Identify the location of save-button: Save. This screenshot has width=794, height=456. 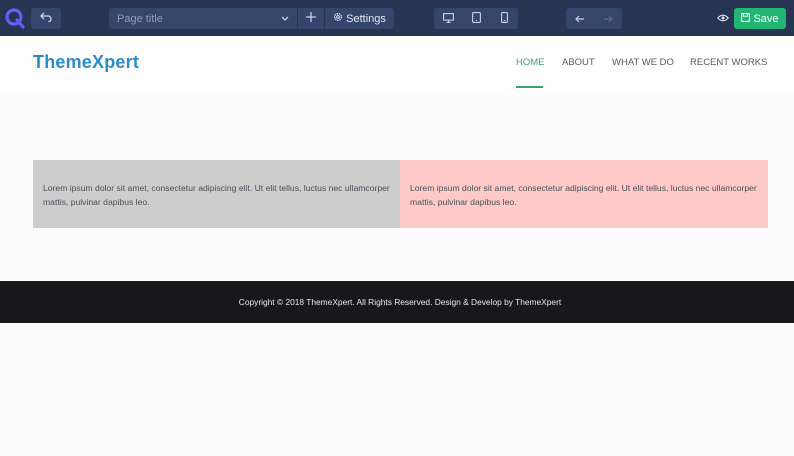
(760, 18).